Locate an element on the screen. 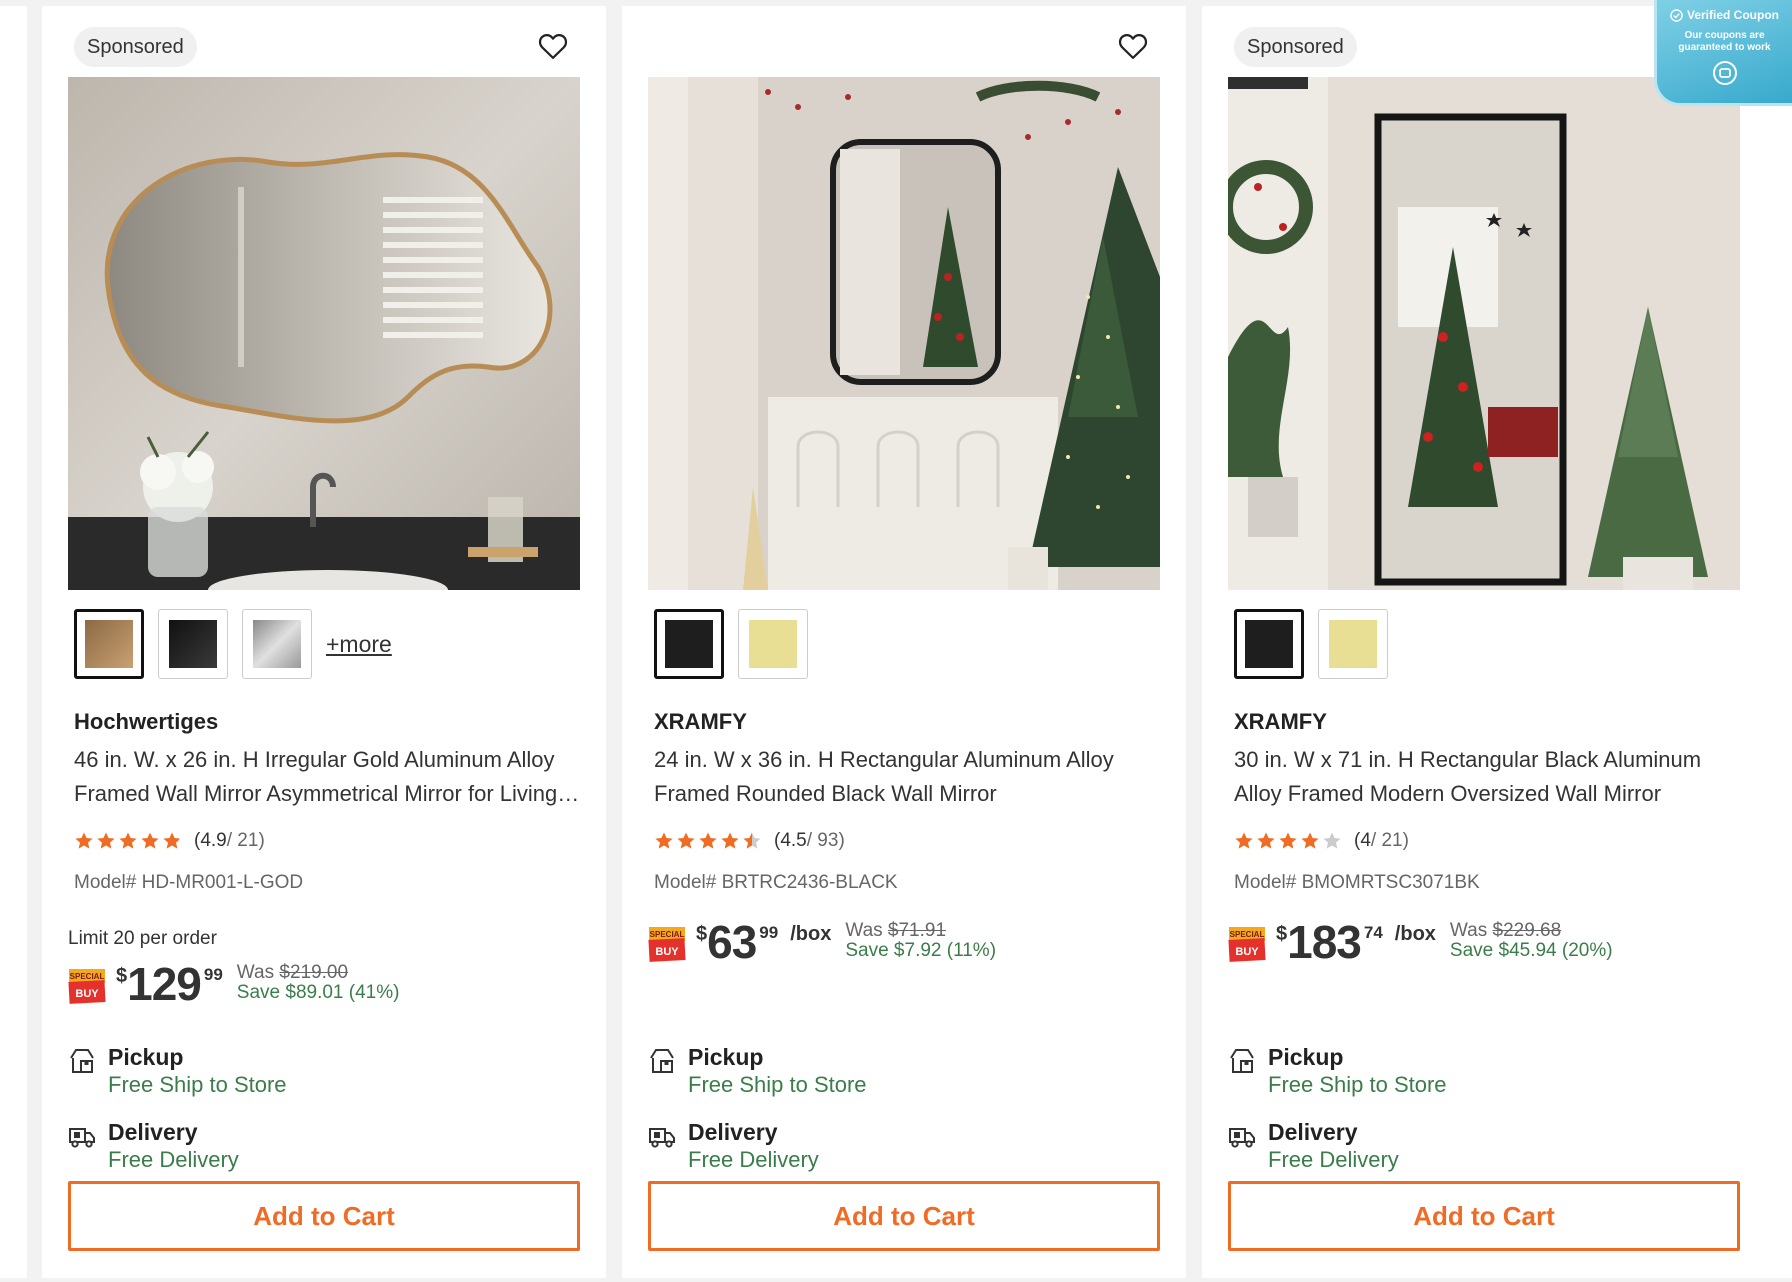  product-rating: (4 / 21) is located at coordinates (1321, 841).